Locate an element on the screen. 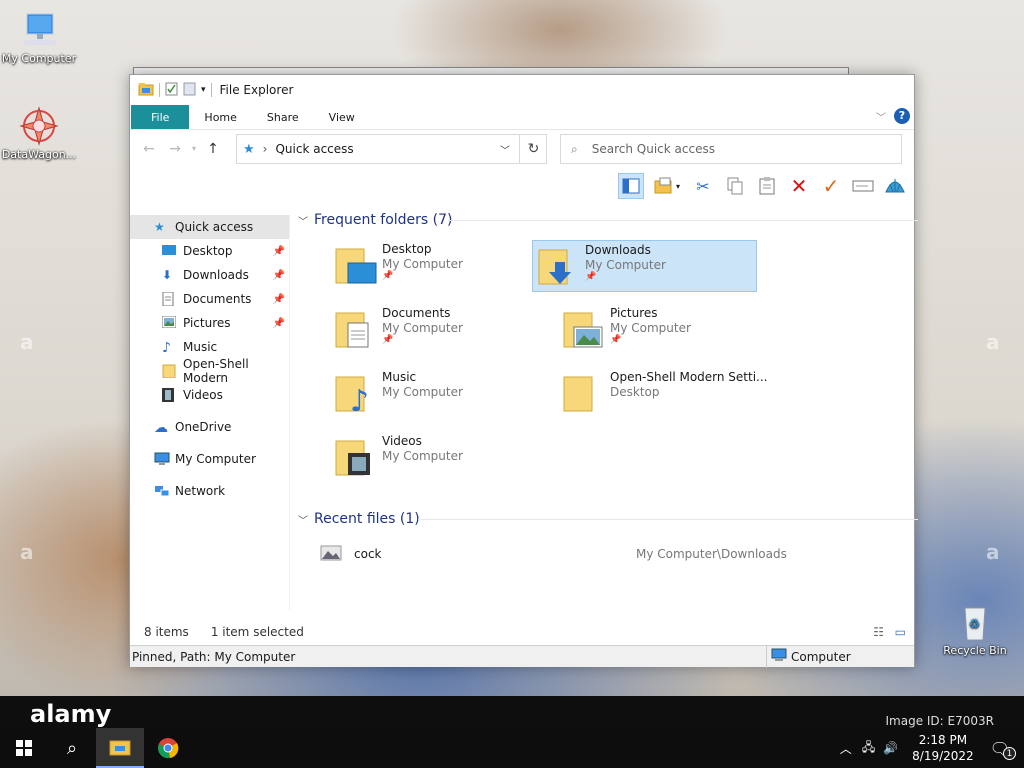 This screenshot has width=1024, height=768. folder-tile-open-shell: Open-Shell Modern Setti... Desktop is located at coordinates (670, 394).